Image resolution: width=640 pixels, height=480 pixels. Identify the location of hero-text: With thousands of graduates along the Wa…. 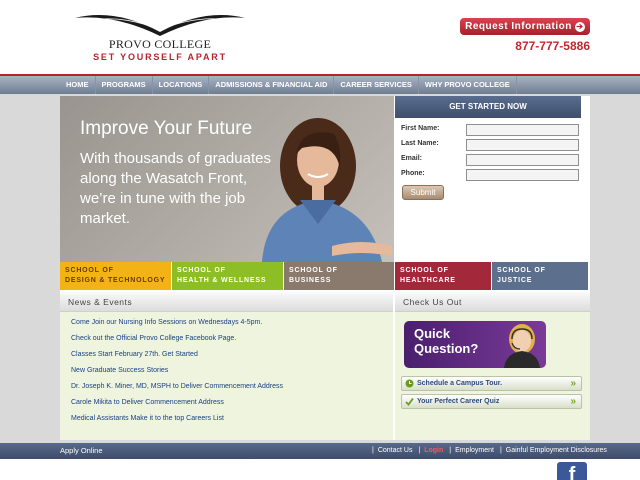
(175, 188).